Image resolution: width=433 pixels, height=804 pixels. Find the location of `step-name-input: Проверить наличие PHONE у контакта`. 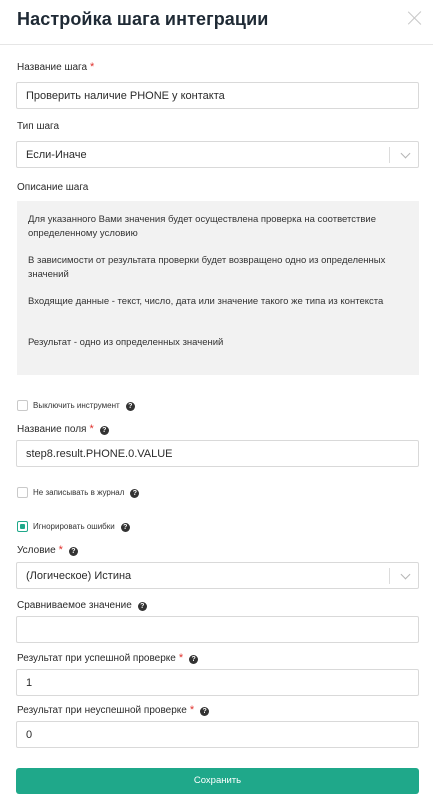

step-name-input: Проверить наличие PHONE у контакта is located at coordinates (217, 95).